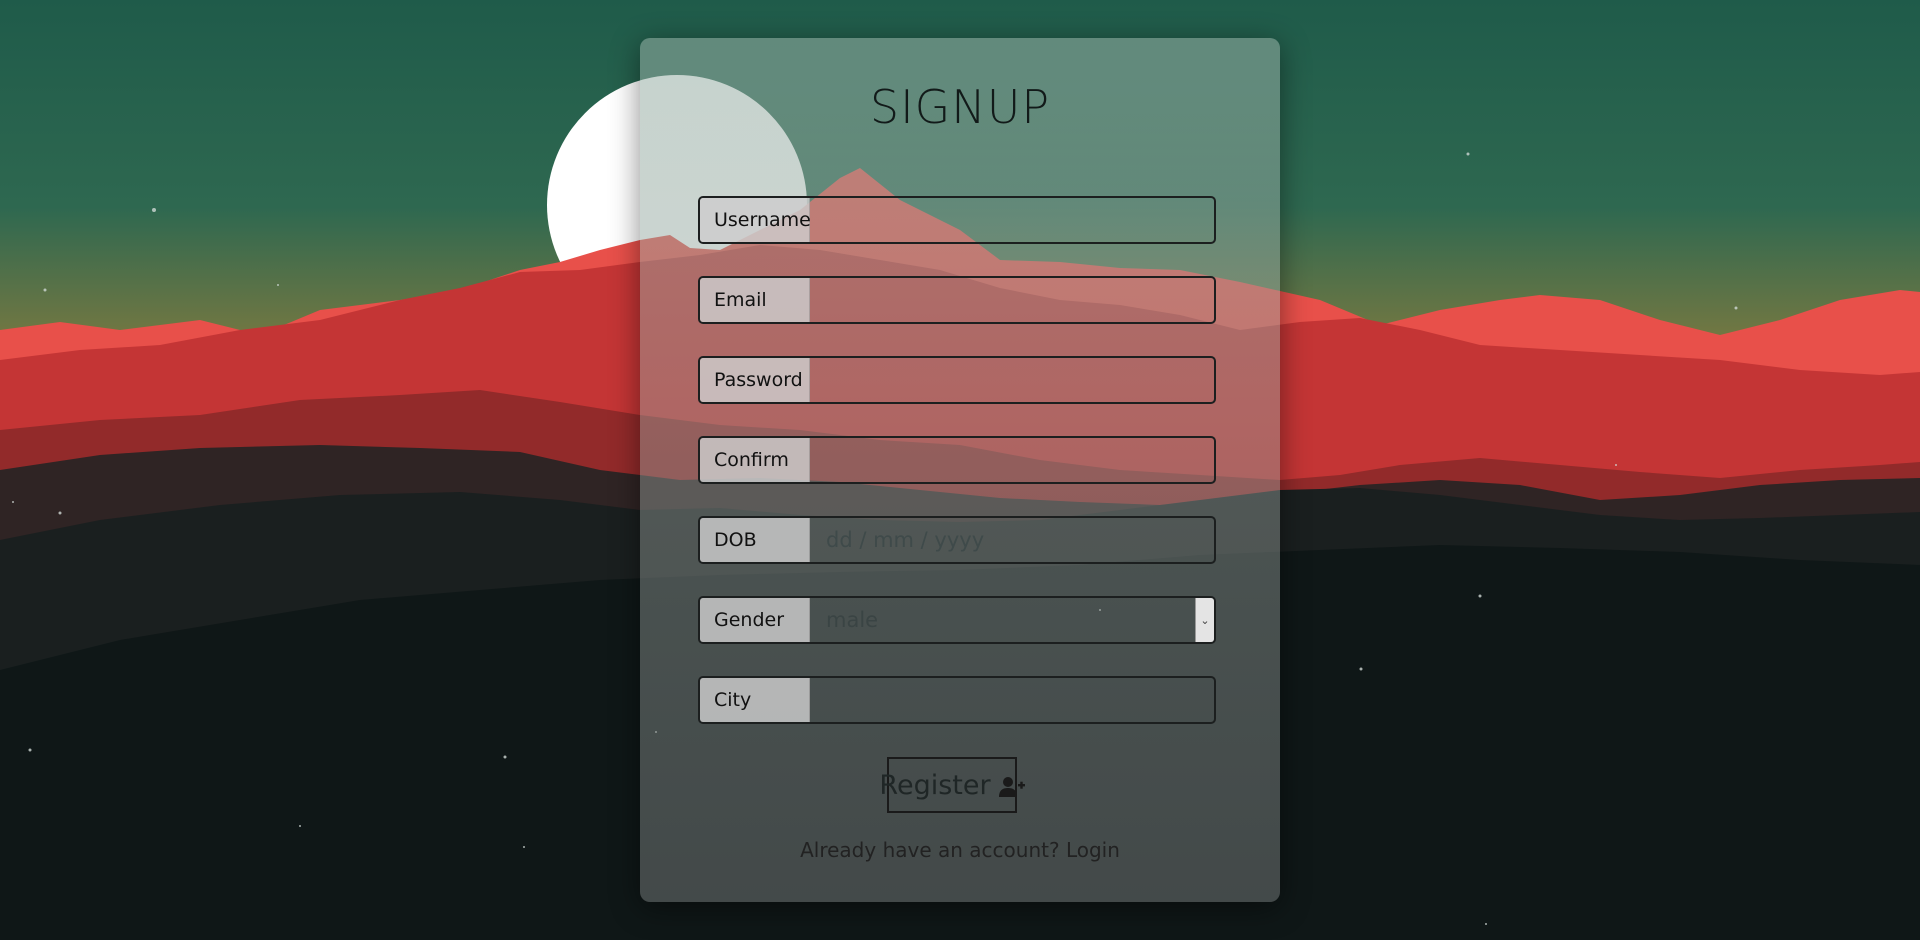 The image size is (1920, 940). I want to click on username-field: Username, so click(957, 220).